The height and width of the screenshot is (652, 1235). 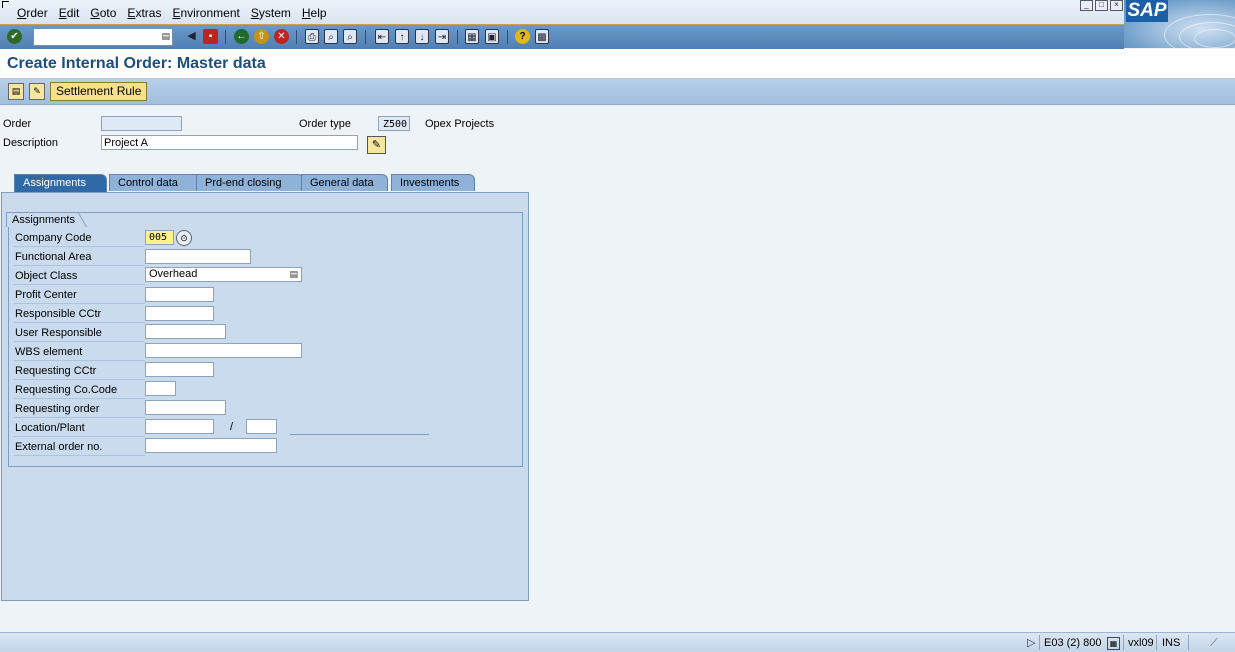 What do you see at coordinates (79, 371) in the screenshot?
I see `requesting-cctr-label: Requesting CCtr` at bounding box center [79, 371].